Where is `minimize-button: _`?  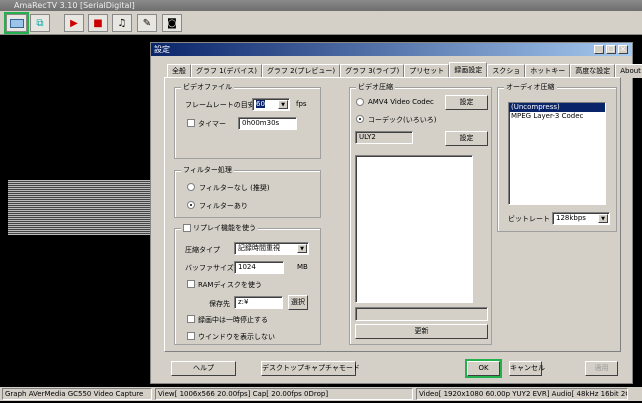 minimize-button: _ is located at coordinates (599, 49).